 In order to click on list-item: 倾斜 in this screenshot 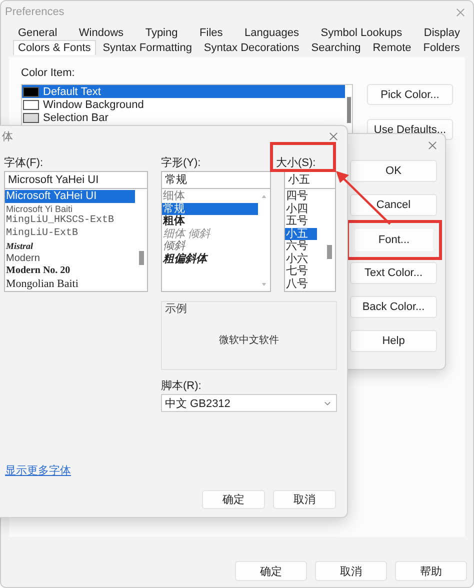, I will do `click(210, 246)`.